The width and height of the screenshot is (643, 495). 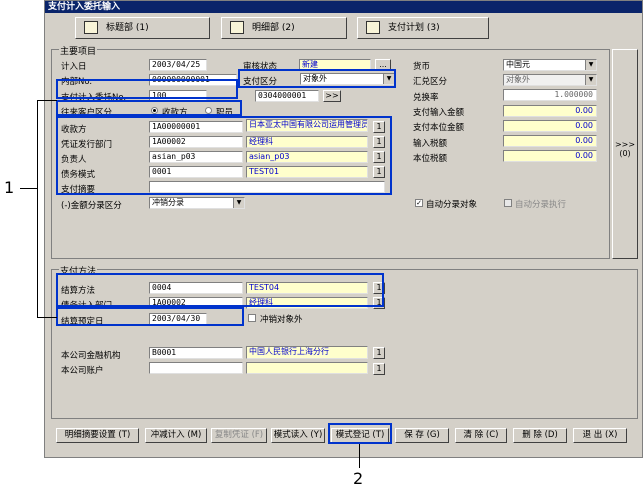 I want to click on load-pattern-button: 模式读入 (Y), so click(x=298, y=435).